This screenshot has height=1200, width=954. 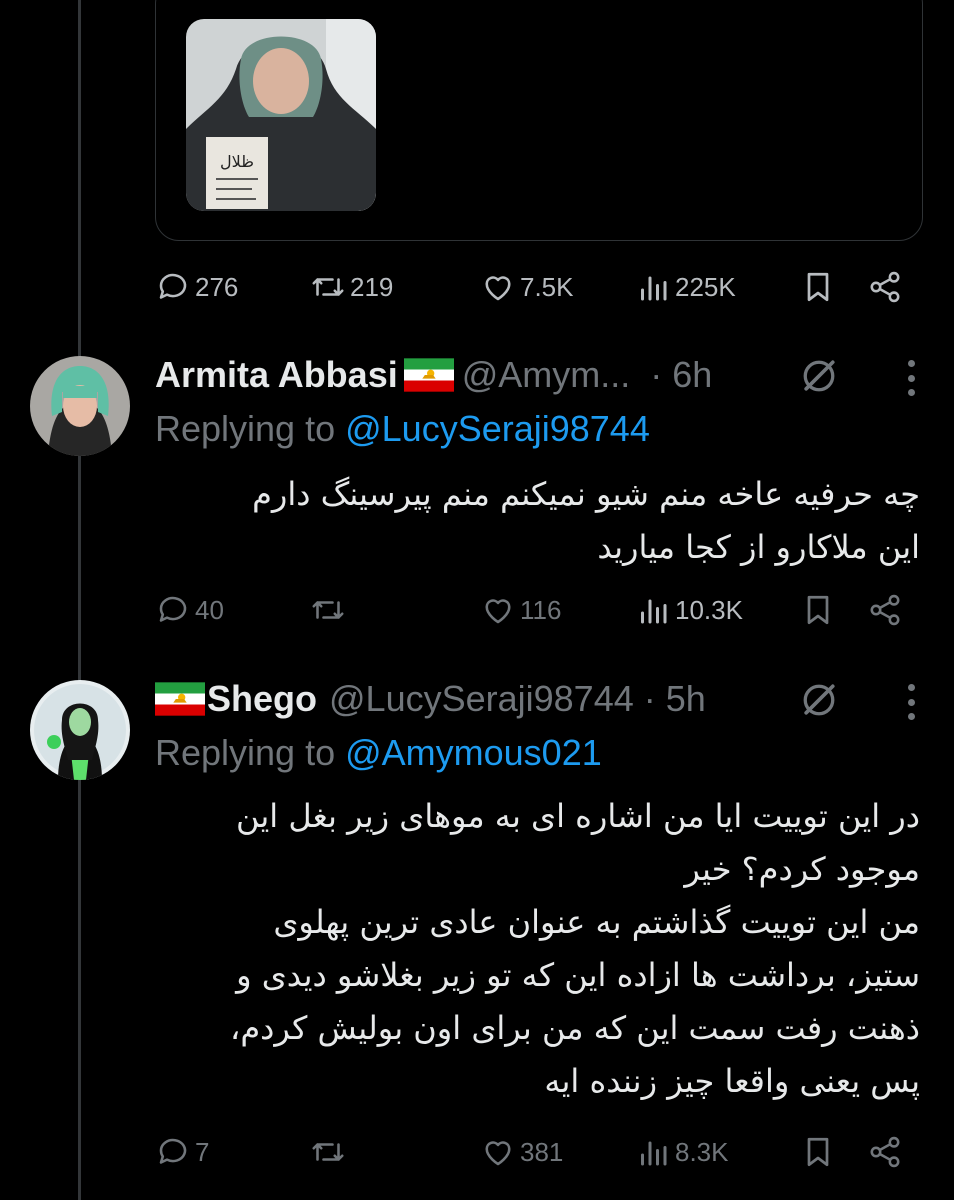 I want to click on quoted-tweet-photo: ظلال, so click(x=281, y=115).